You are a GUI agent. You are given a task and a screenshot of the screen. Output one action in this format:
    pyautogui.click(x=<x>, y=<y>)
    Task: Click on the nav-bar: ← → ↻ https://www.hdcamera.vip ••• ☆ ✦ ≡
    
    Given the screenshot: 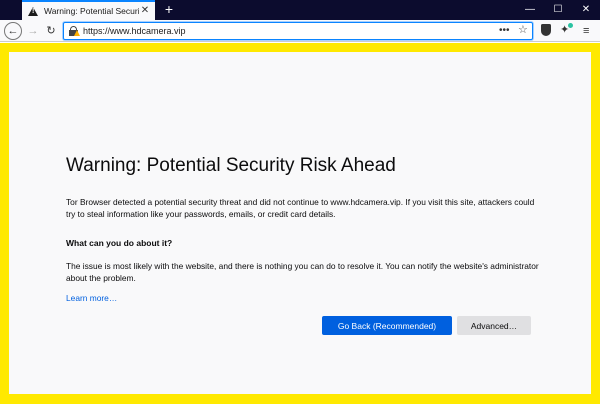 What is the action you would take?
    pyautogui.click(x=300, y=31)
    